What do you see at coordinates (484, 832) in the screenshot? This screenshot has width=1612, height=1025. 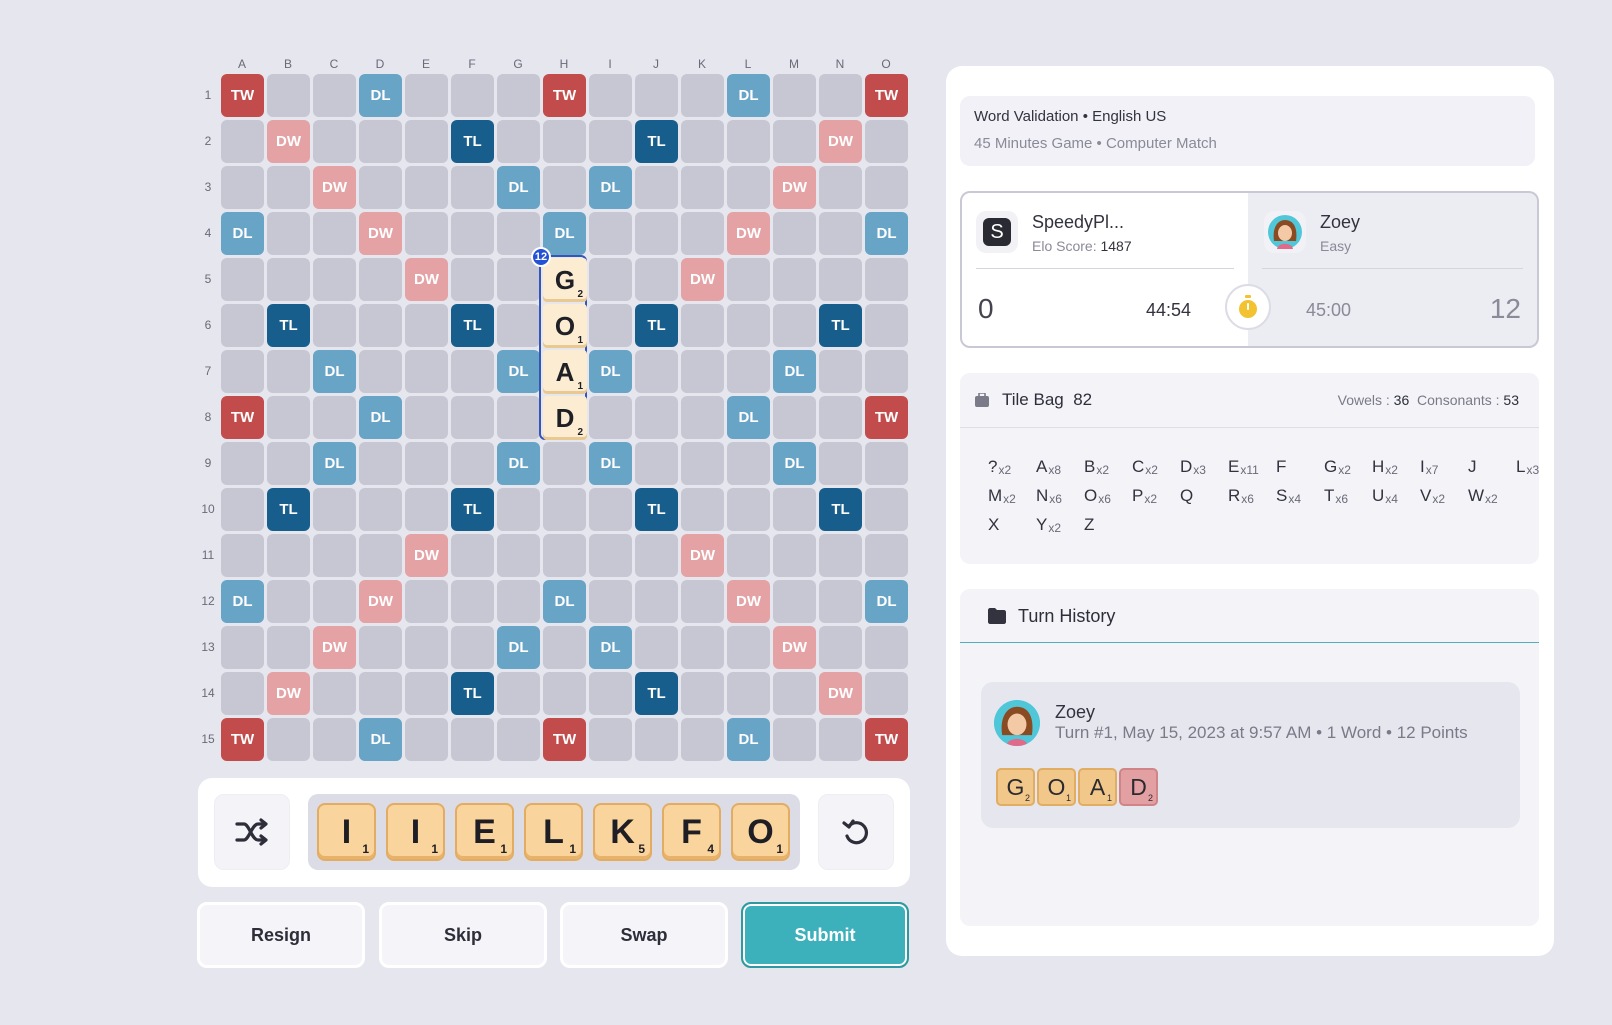 I see `rack-tile: E1` at bounding box center [484, 832].